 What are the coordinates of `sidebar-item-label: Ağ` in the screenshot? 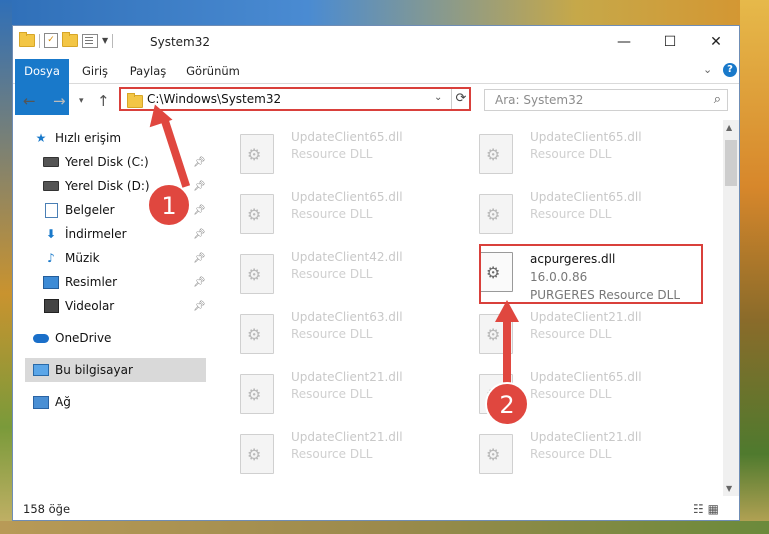 It's located at (63, 402).